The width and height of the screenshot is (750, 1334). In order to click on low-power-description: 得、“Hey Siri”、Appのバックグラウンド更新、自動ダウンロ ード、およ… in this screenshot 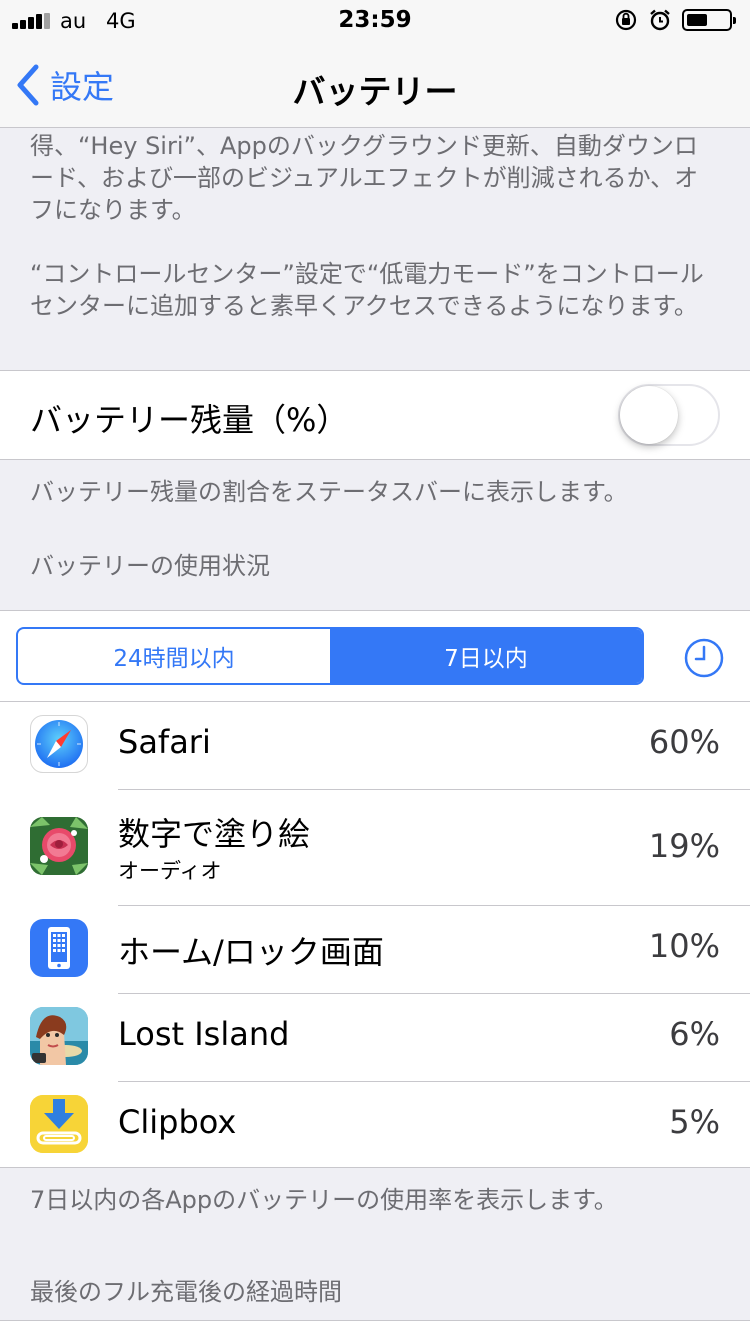, I will do `click(375, 178)`.